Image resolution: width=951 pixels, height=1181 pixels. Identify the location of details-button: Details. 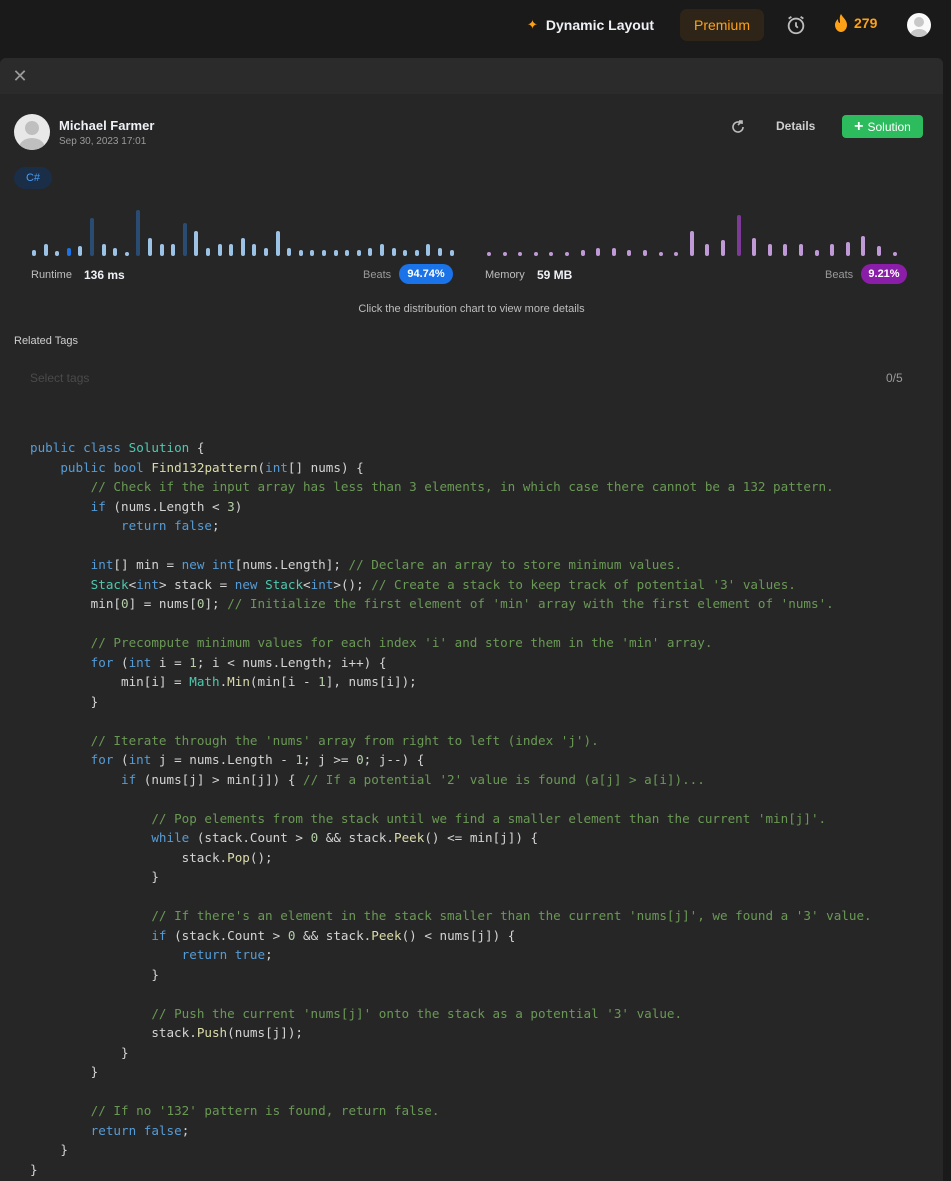
(795, 126).